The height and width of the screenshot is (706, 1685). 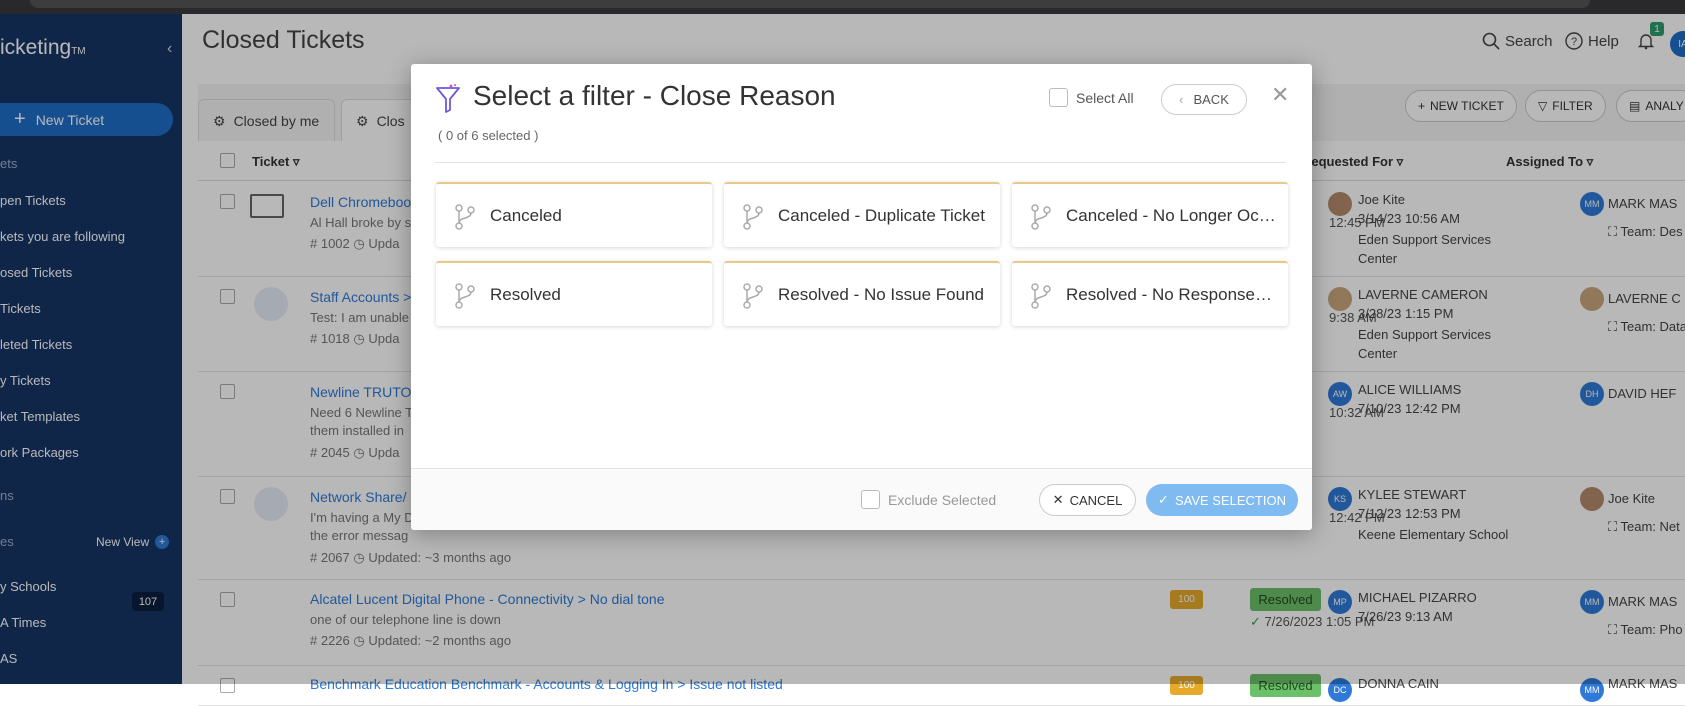 I want to click on back-button: ‹ BACK, so click(x=1204, y=99).